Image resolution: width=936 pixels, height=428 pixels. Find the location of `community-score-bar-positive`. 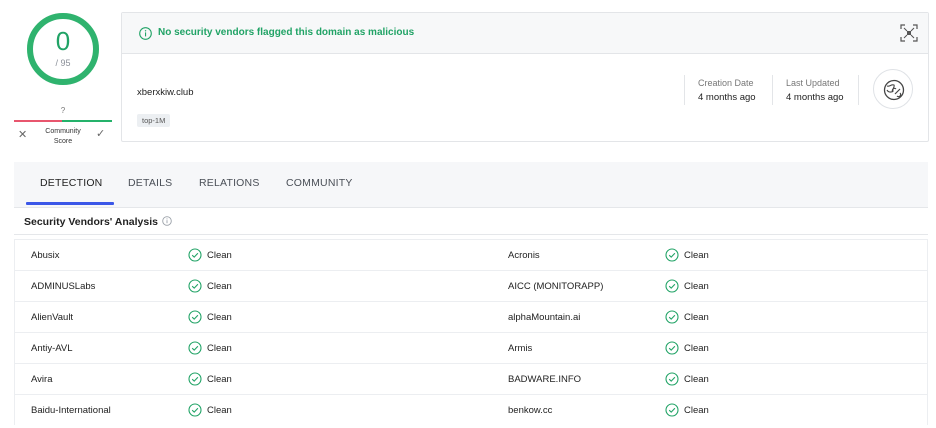

community-score-bar-positive is located at coordinates (87, 121).